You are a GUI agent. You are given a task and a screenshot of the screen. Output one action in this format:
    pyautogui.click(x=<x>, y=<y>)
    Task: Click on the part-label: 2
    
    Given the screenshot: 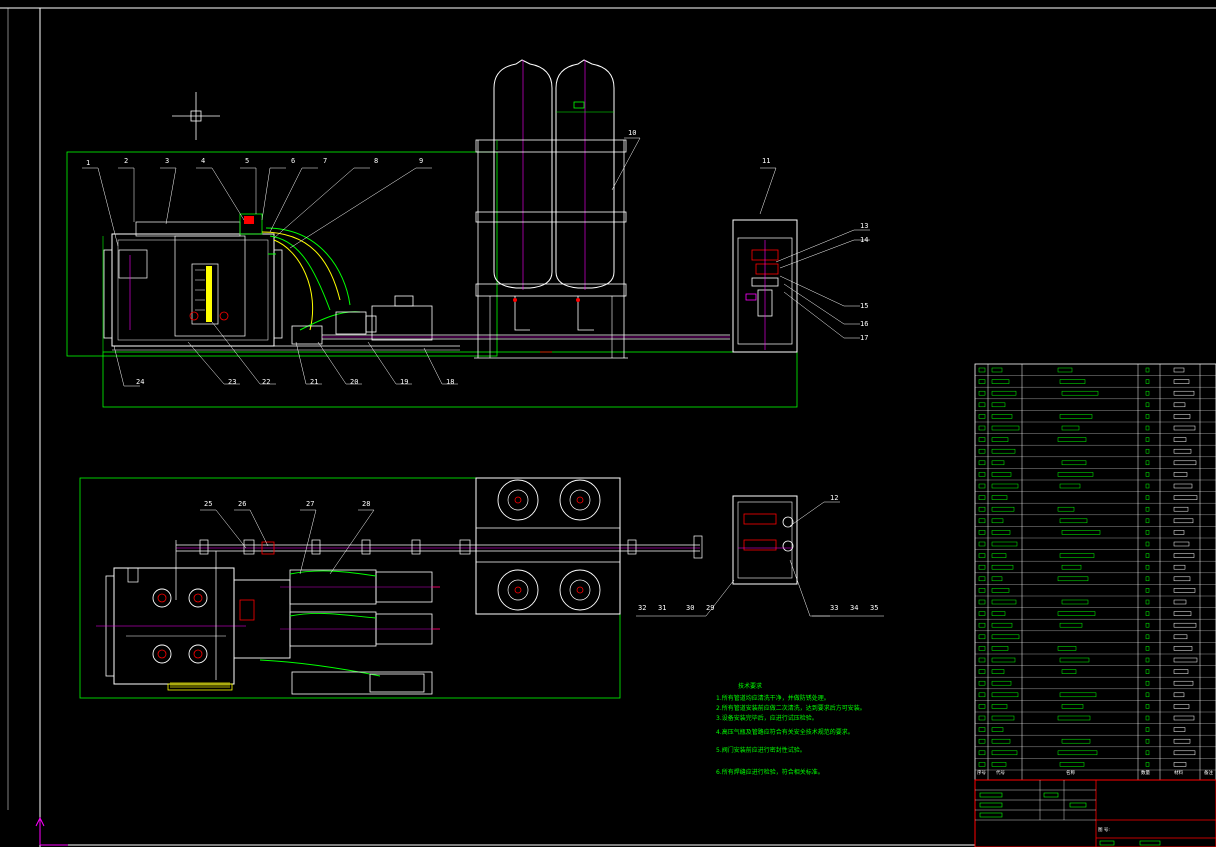 What is the action you would take?
    pyautogui.click(x=126, y=161)
    